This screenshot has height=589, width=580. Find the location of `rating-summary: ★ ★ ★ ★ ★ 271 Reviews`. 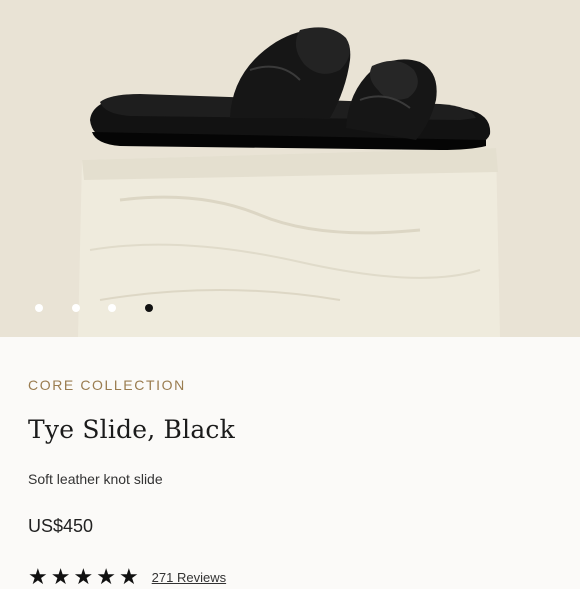

rating-summary: ★ ★ ★ ★ ★ 271 Reviews is located at coordinates (127, 576).